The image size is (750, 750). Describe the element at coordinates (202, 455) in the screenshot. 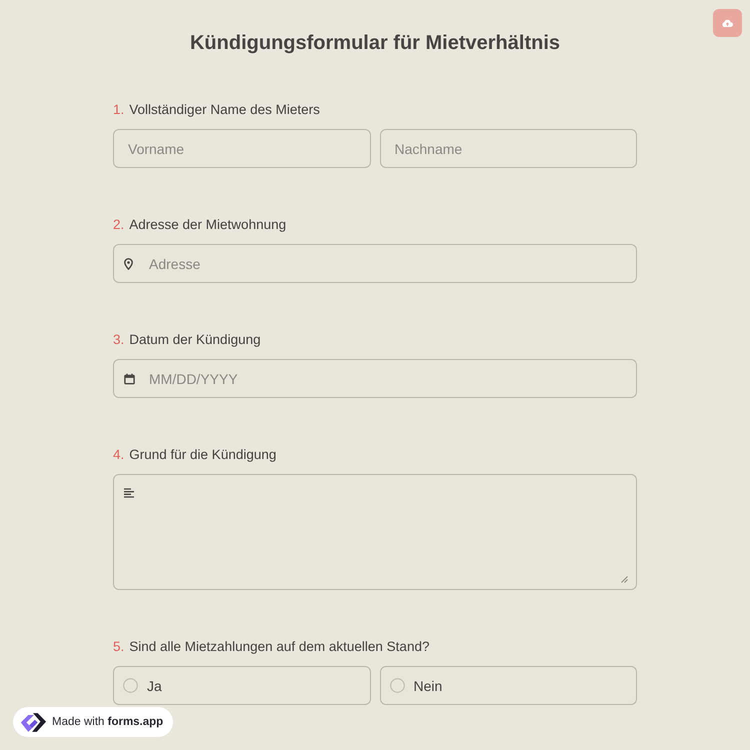

I see `question-label: Grund für die Kündigung` at that location.